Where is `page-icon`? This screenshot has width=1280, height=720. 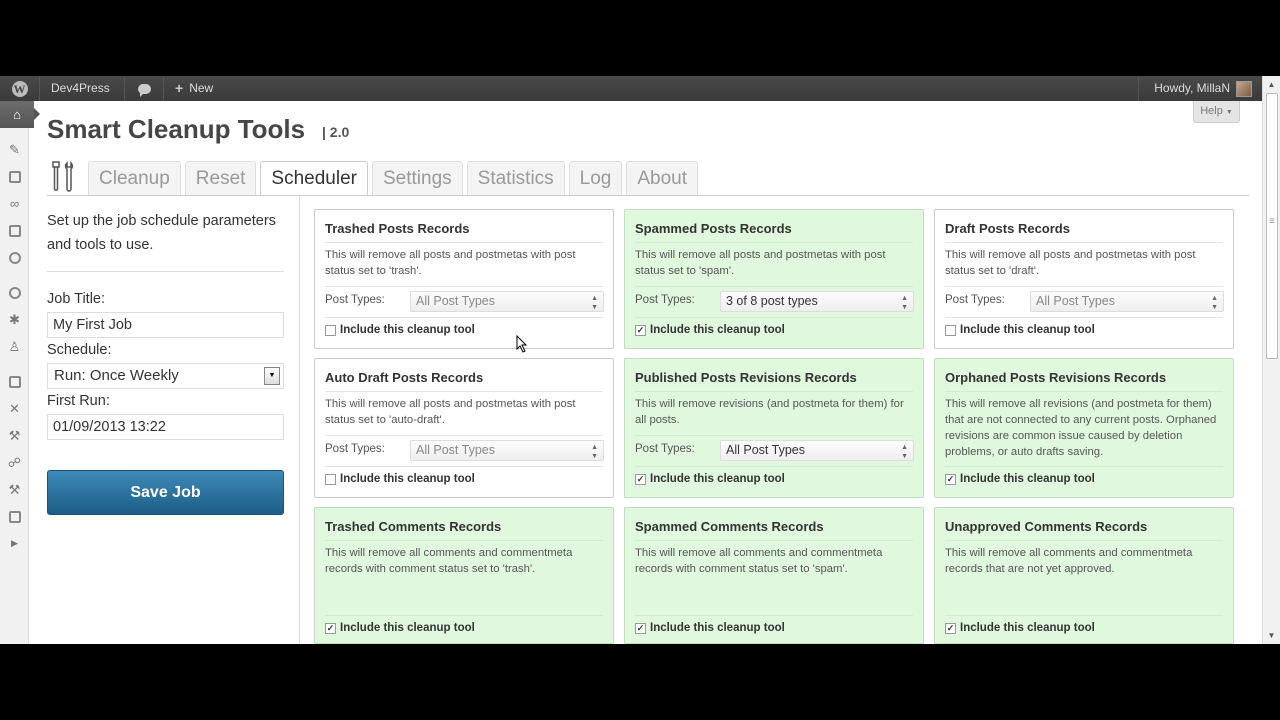
page-icon is located at coordinates (14, 230).